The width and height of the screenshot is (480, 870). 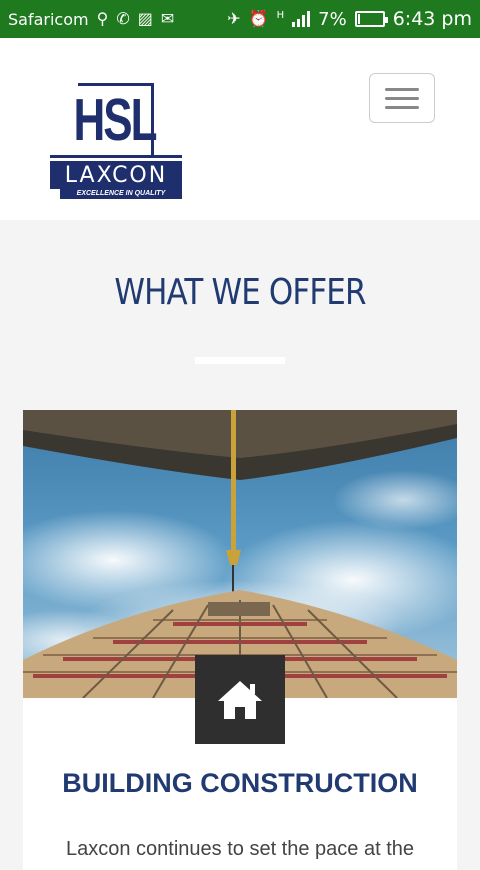 I want to click on message-icon: ✉, so click(x=167, y=18).